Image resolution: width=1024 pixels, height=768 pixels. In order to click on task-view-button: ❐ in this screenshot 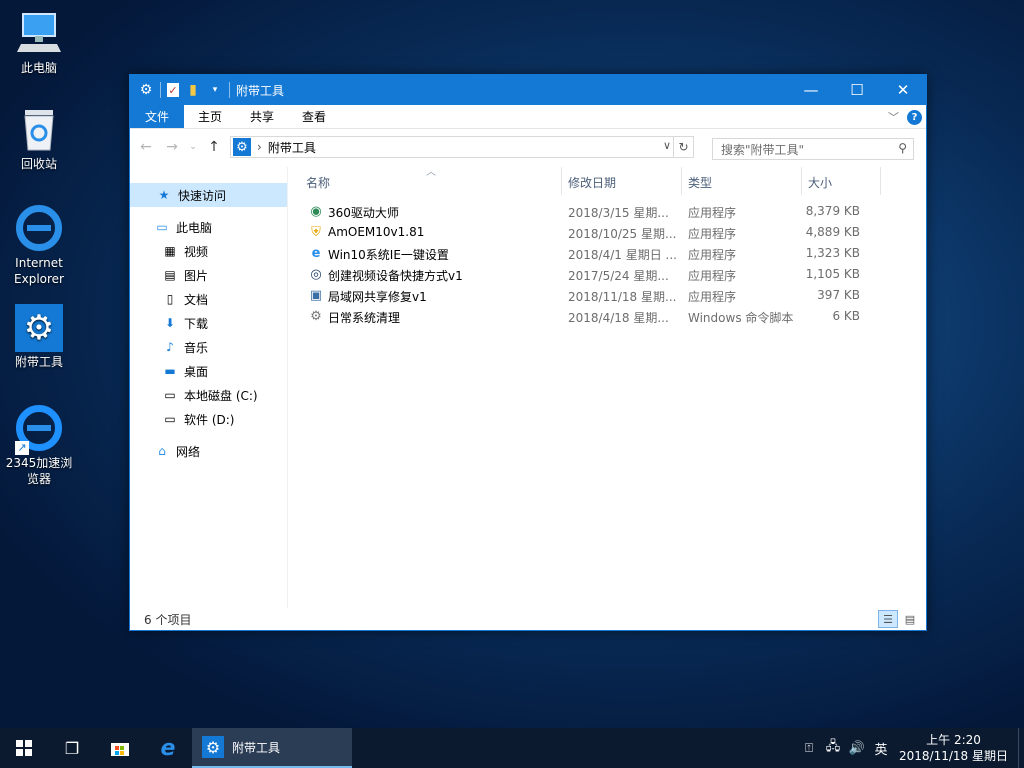, I will do `click(72, 748)`.